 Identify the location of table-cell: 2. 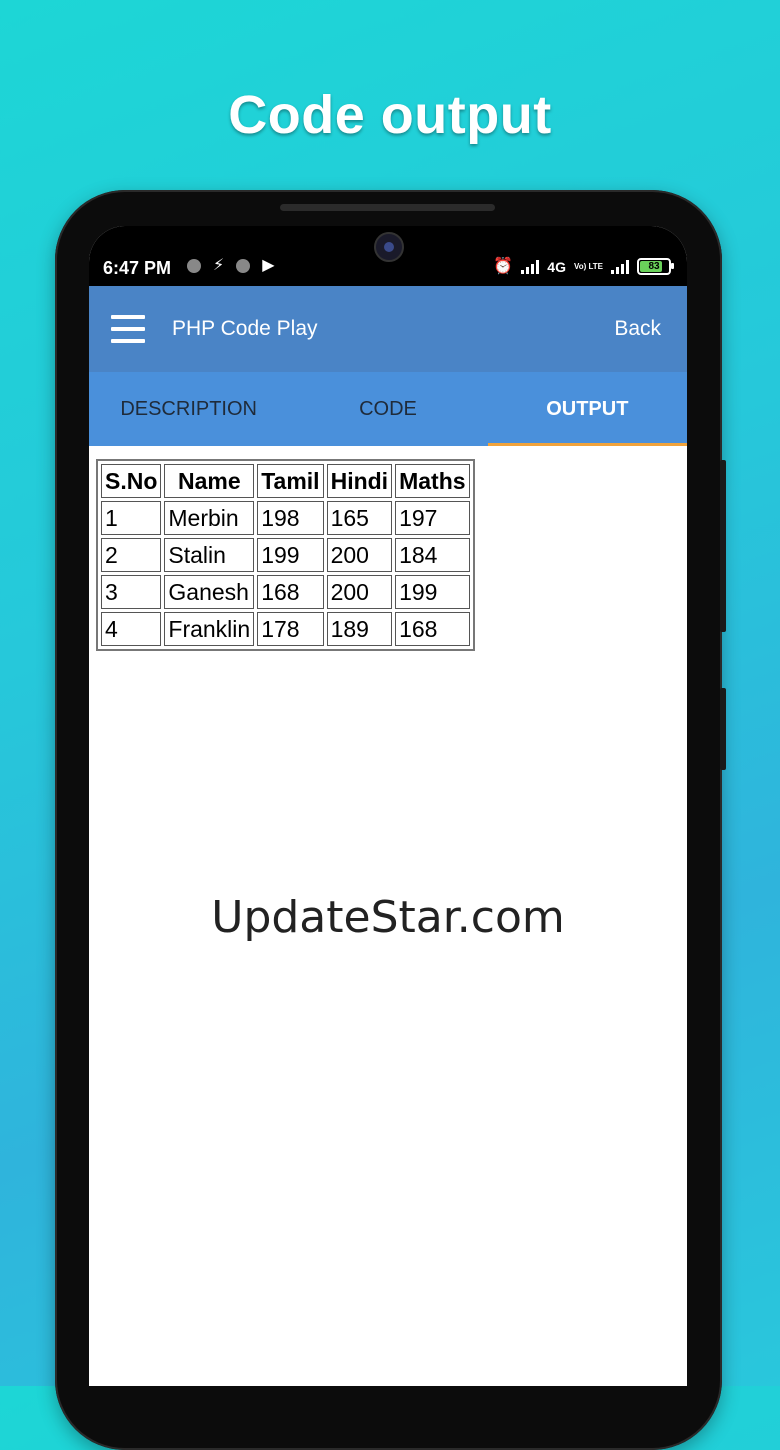
(131, 555).